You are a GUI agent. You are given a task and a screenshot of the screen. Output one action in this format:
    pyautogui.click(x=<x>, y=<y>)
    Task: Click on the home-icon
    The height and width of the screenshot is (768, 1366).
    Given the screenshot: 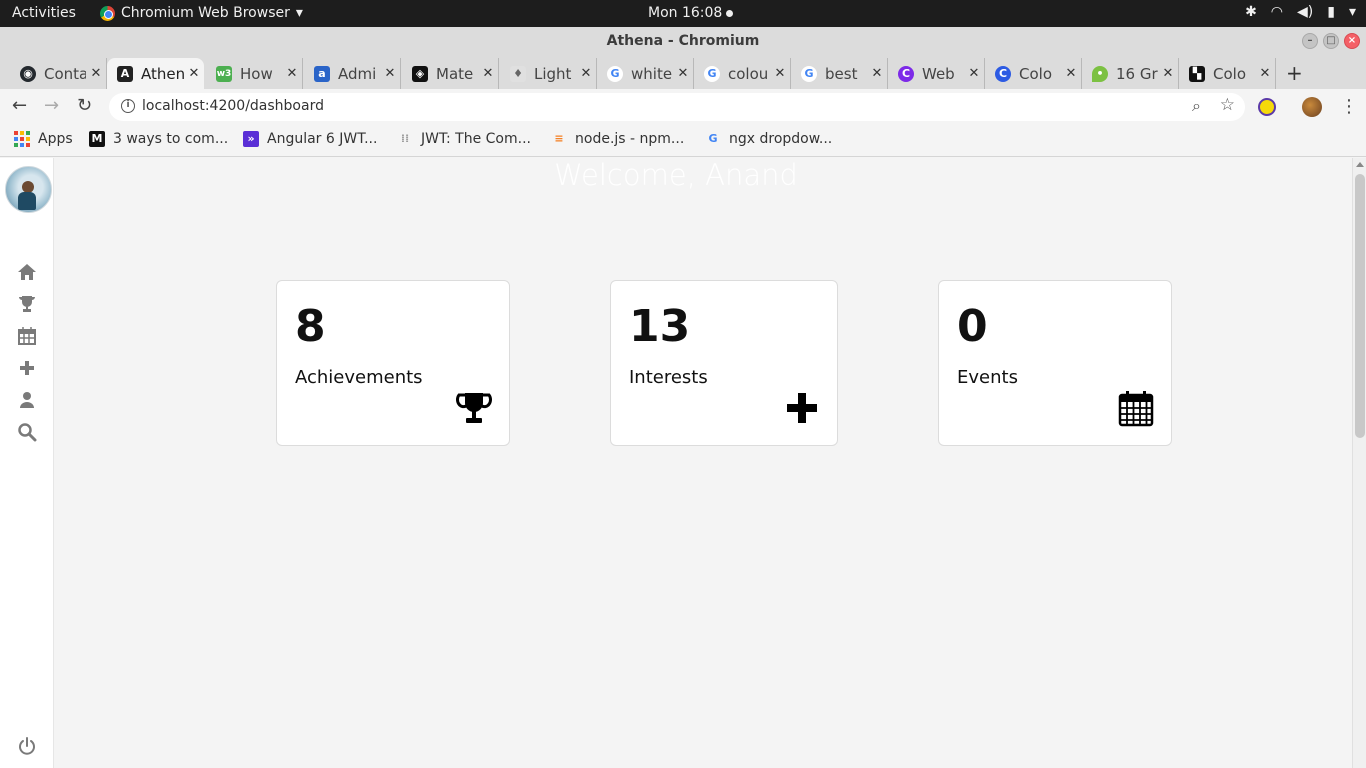 What is the action you would take?
    pyautogui.click(x=27, y=272)
    